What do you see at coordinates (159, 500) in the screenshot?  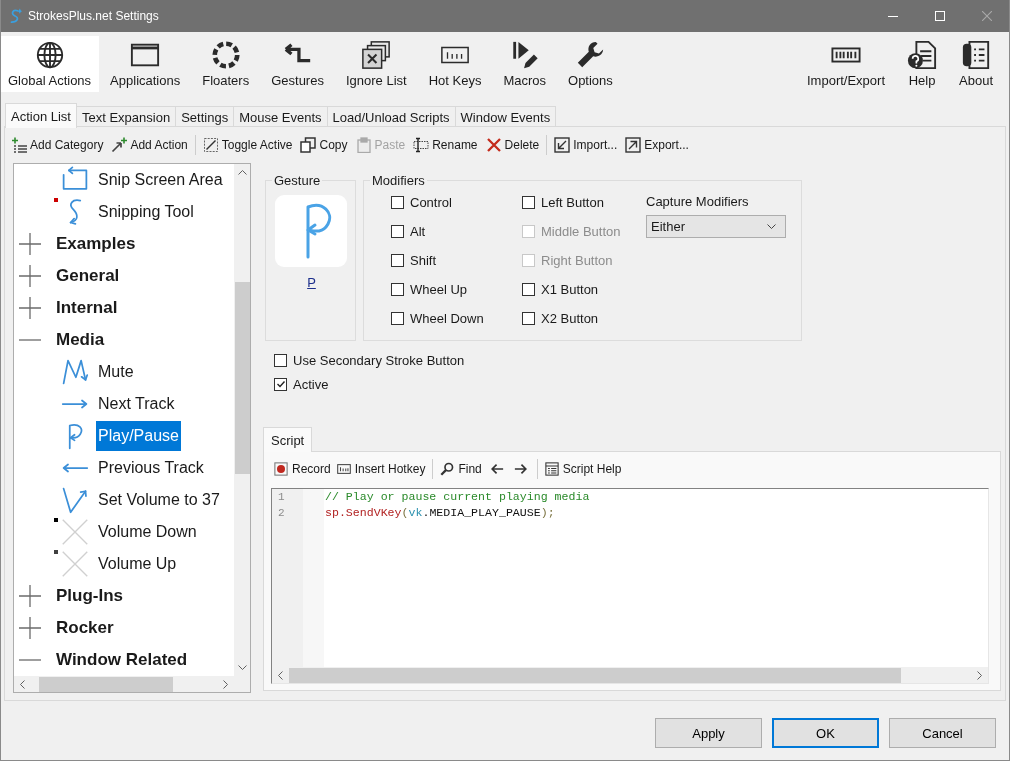 I see `tree-item: Set Volume to 37` at bounding box center [159, 500].